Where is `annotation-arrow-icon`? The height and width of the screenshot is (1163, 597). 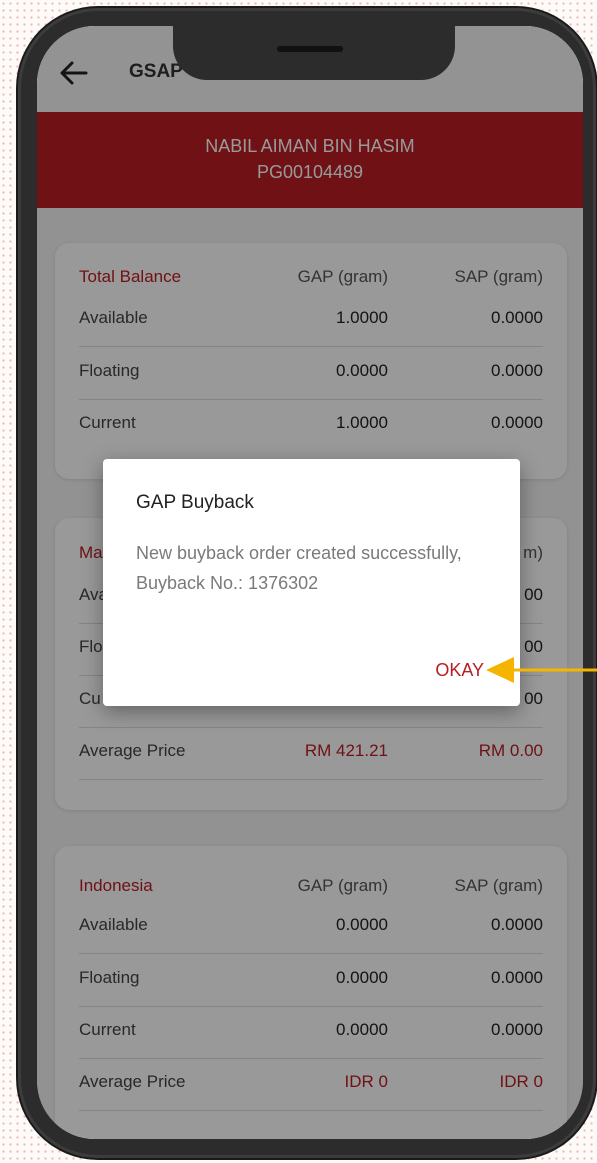
annotation-arrow-icon is located at coordinates (541, 670).